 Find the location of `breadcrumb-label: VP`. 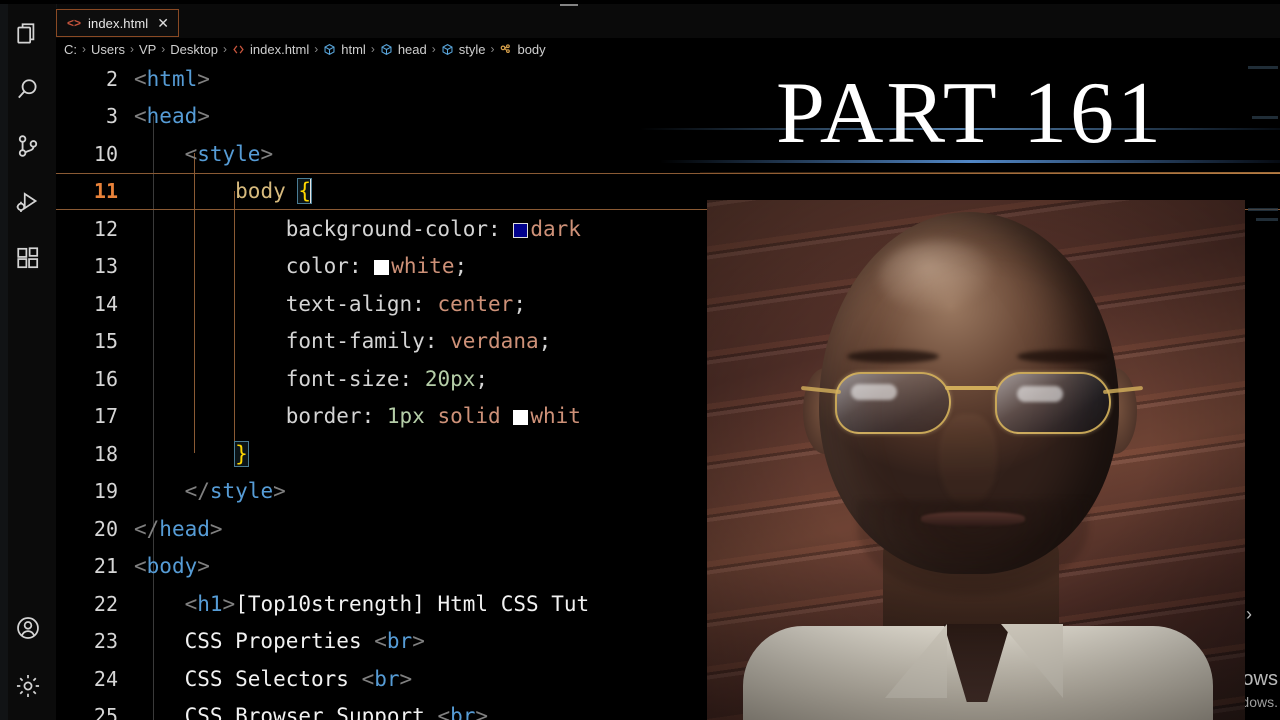

breadcrumb-label: VP is located at coordinates (147, 49).